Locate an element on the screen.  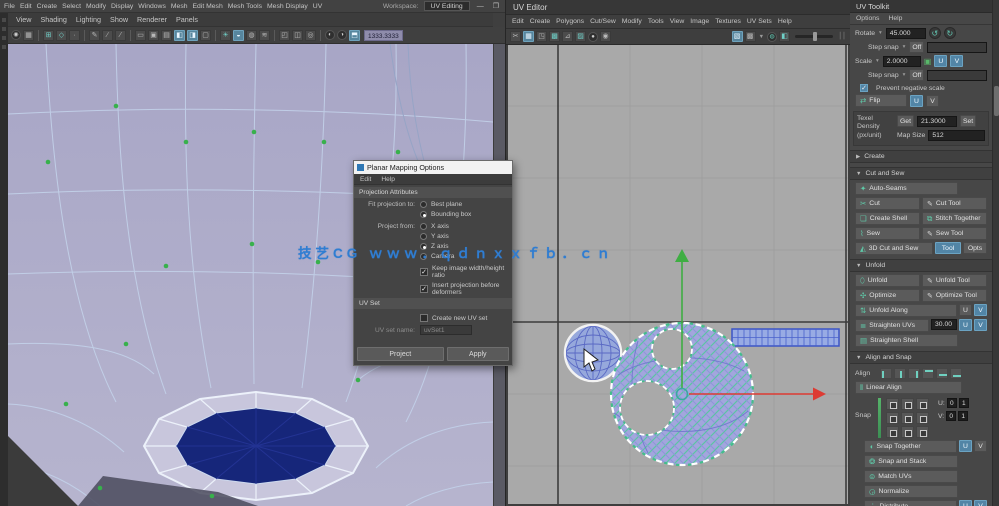
uv-checker-icon: ▩ is located at coordinates (554, 36).